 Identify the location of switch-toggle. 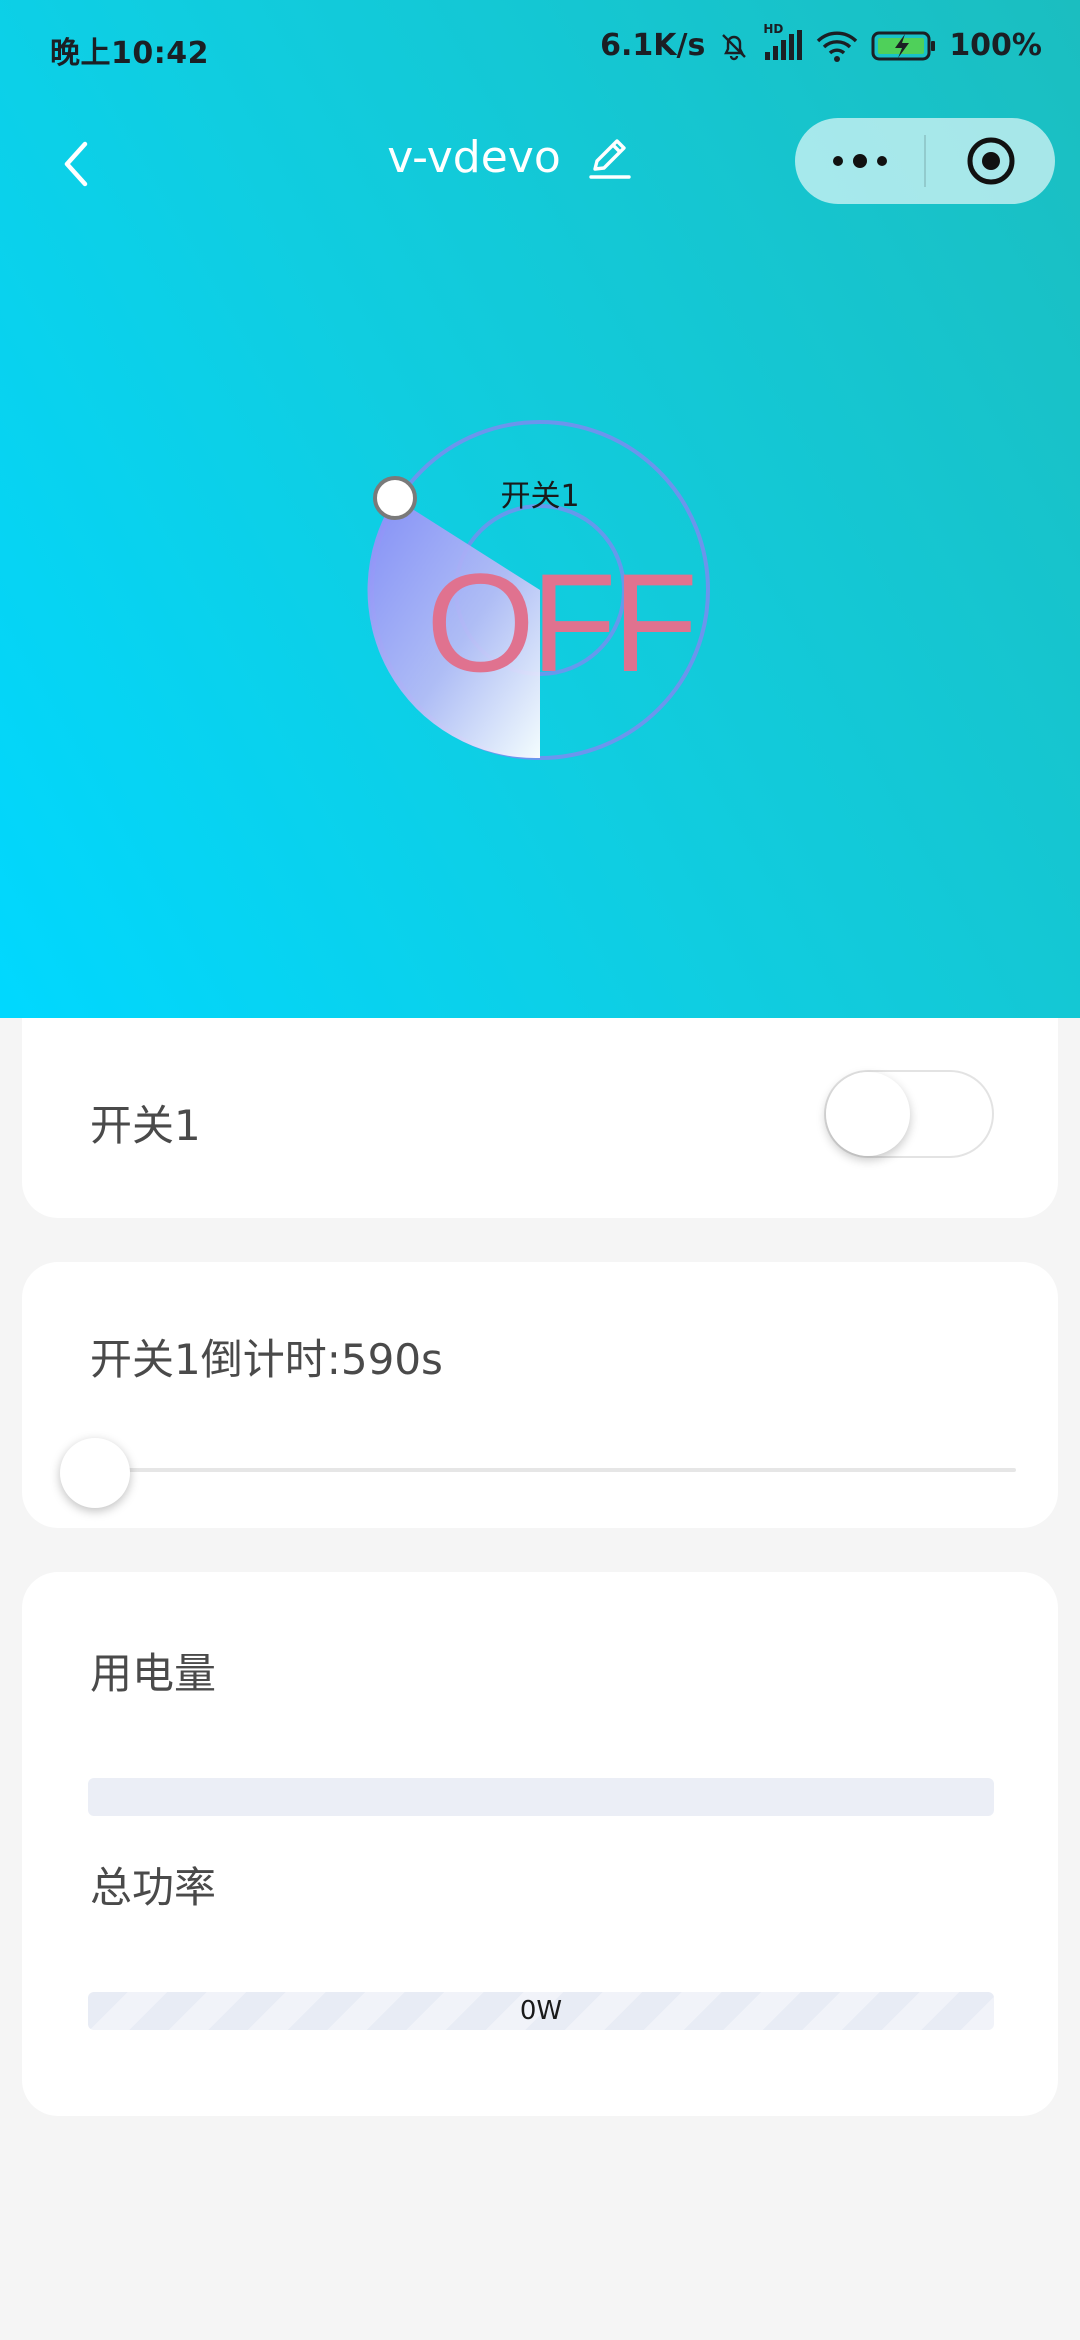
(909, 1114).